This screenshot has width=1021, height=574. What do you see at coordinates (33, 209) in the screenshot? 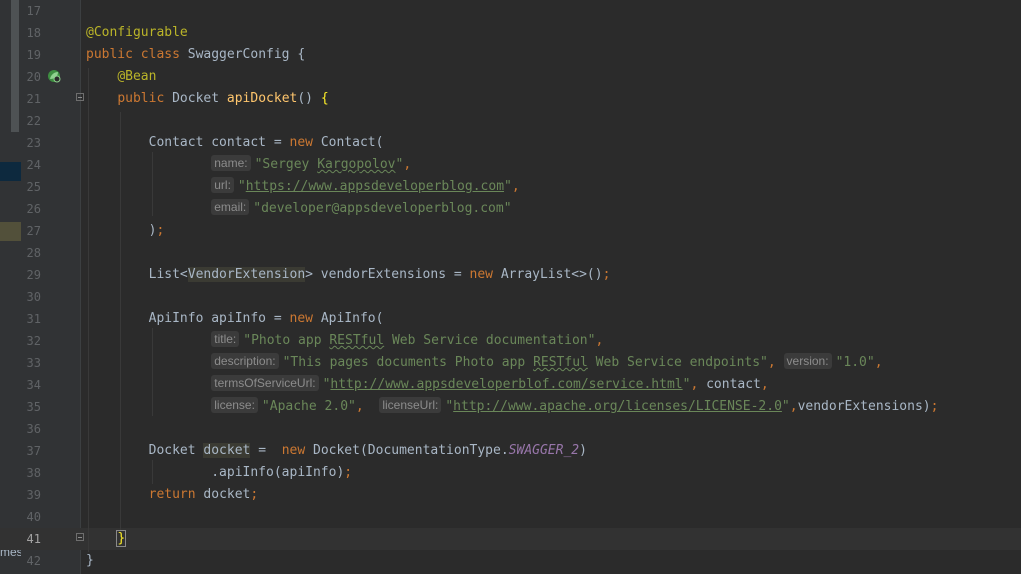
I see `line-number: 26` at bounding box center [33, 209].